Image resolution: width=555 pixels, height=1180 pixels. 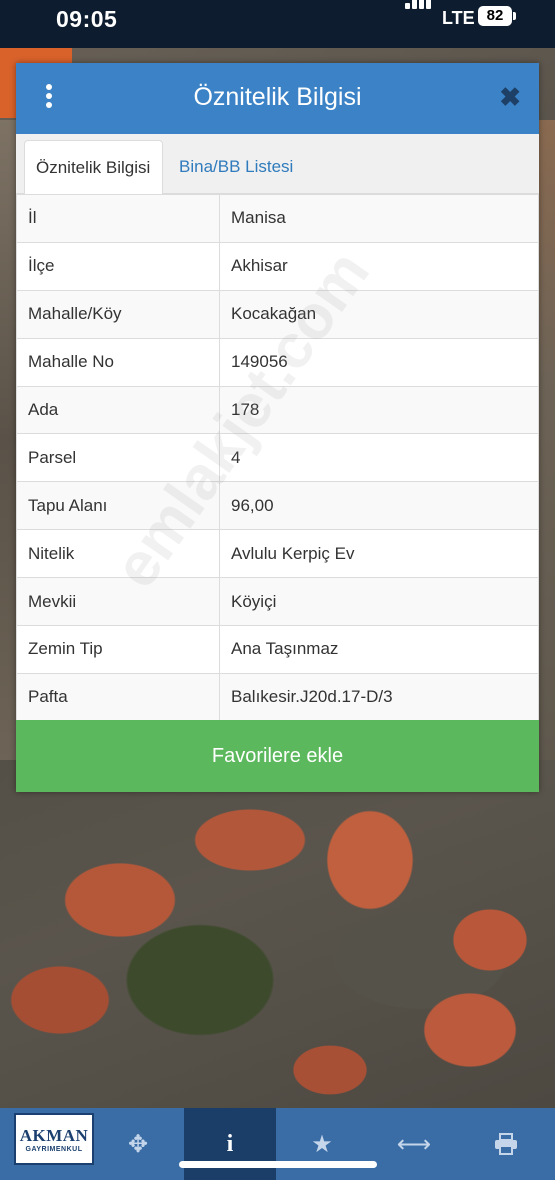 What do you see at coordinates (322, 1144) in the screenshot?
I see `star-icon: ★` at bounding box center [322, 1144].